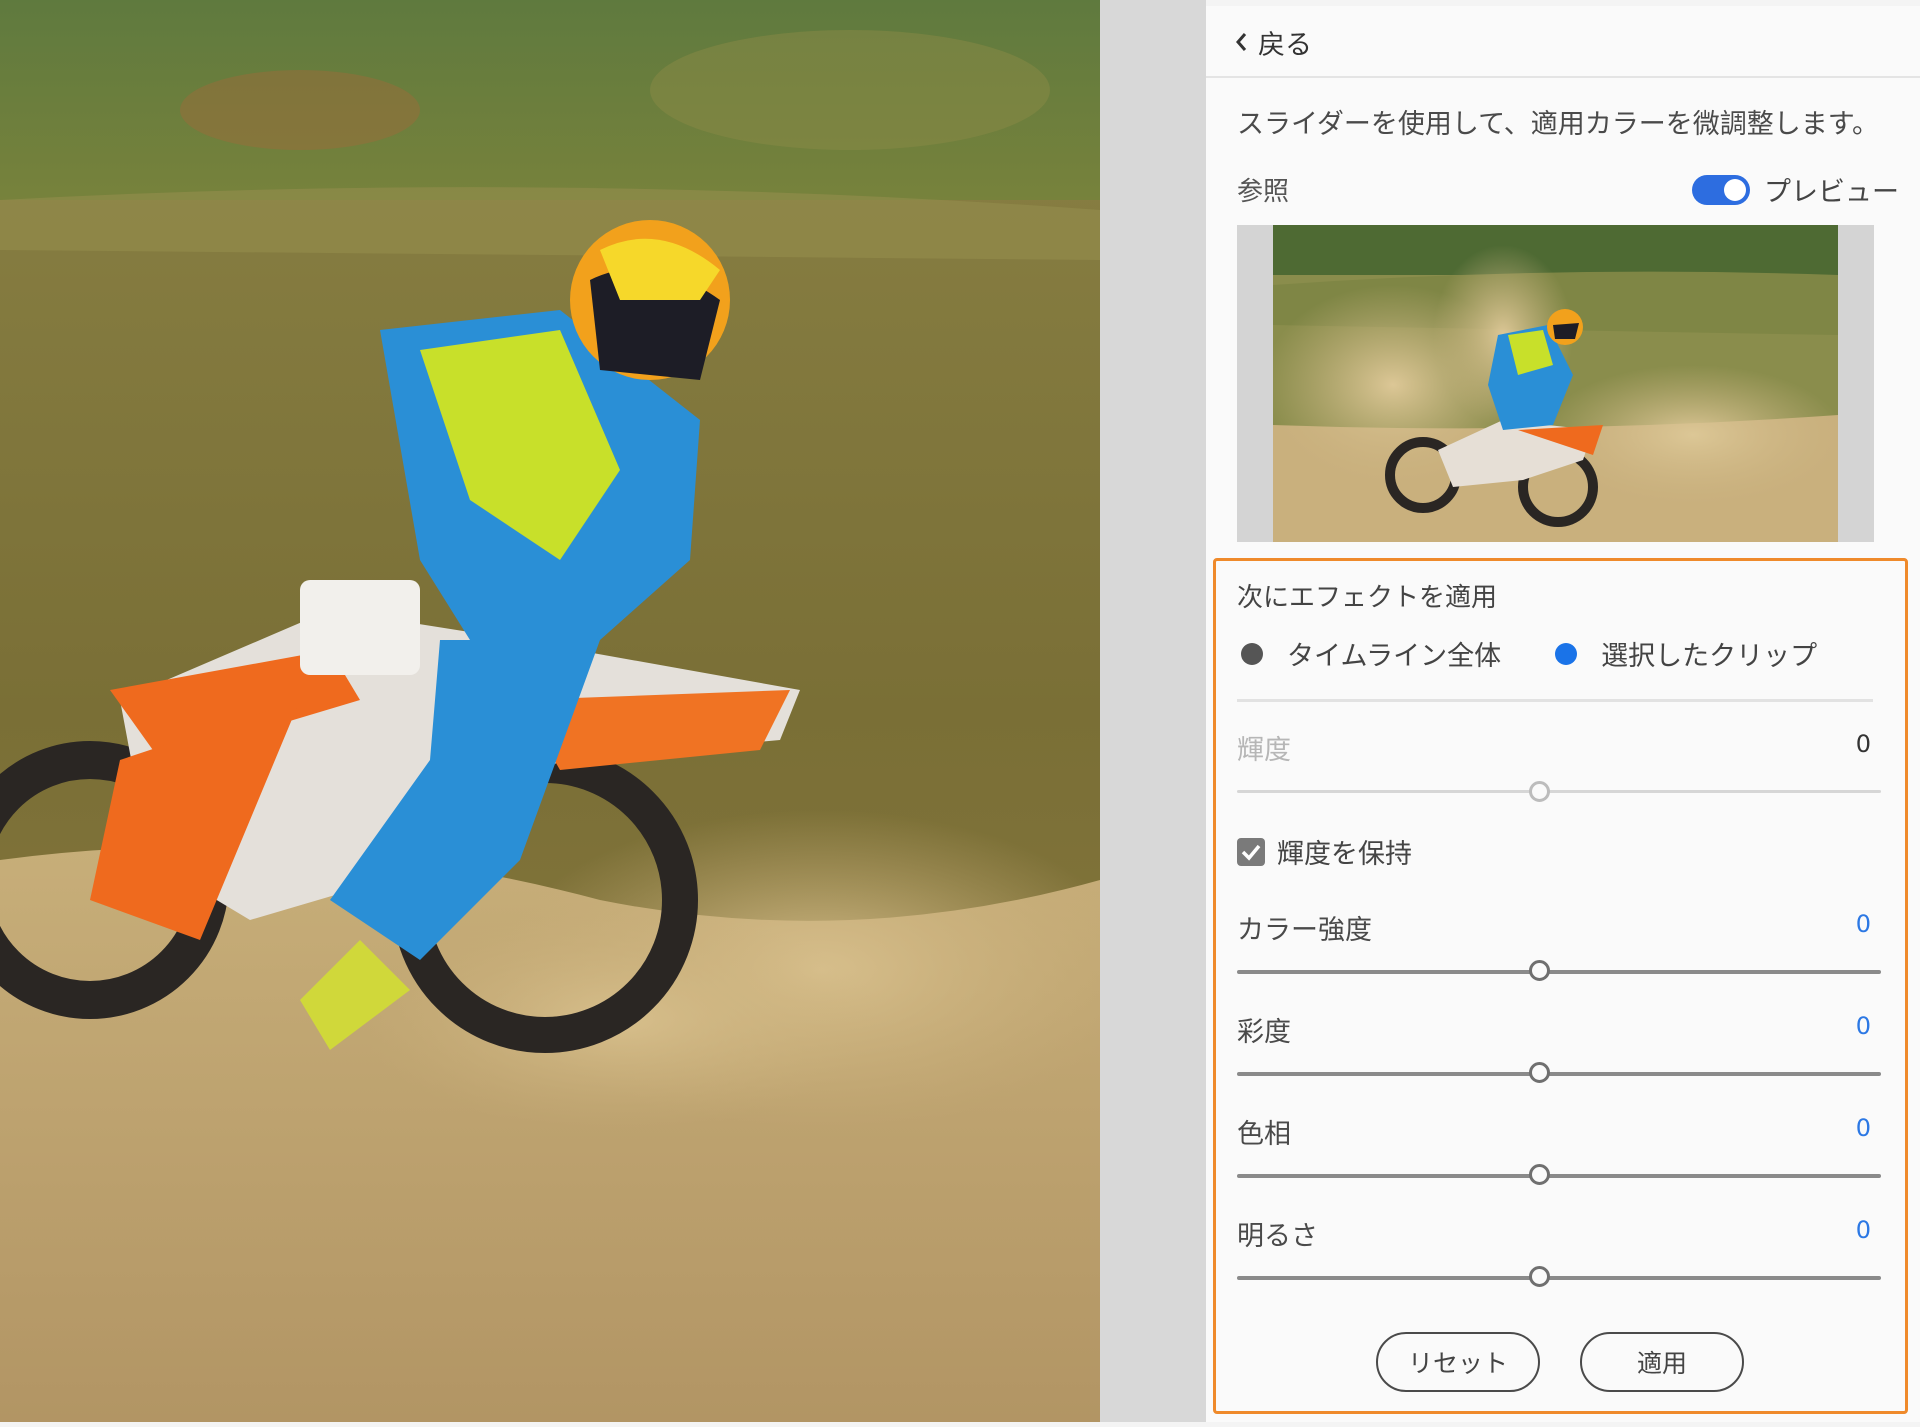 This screenshot has width=1920, height=1427. Describe the element at coordinates (1153, 711) in the screenshot. I see `viewer-gutter` at that location.